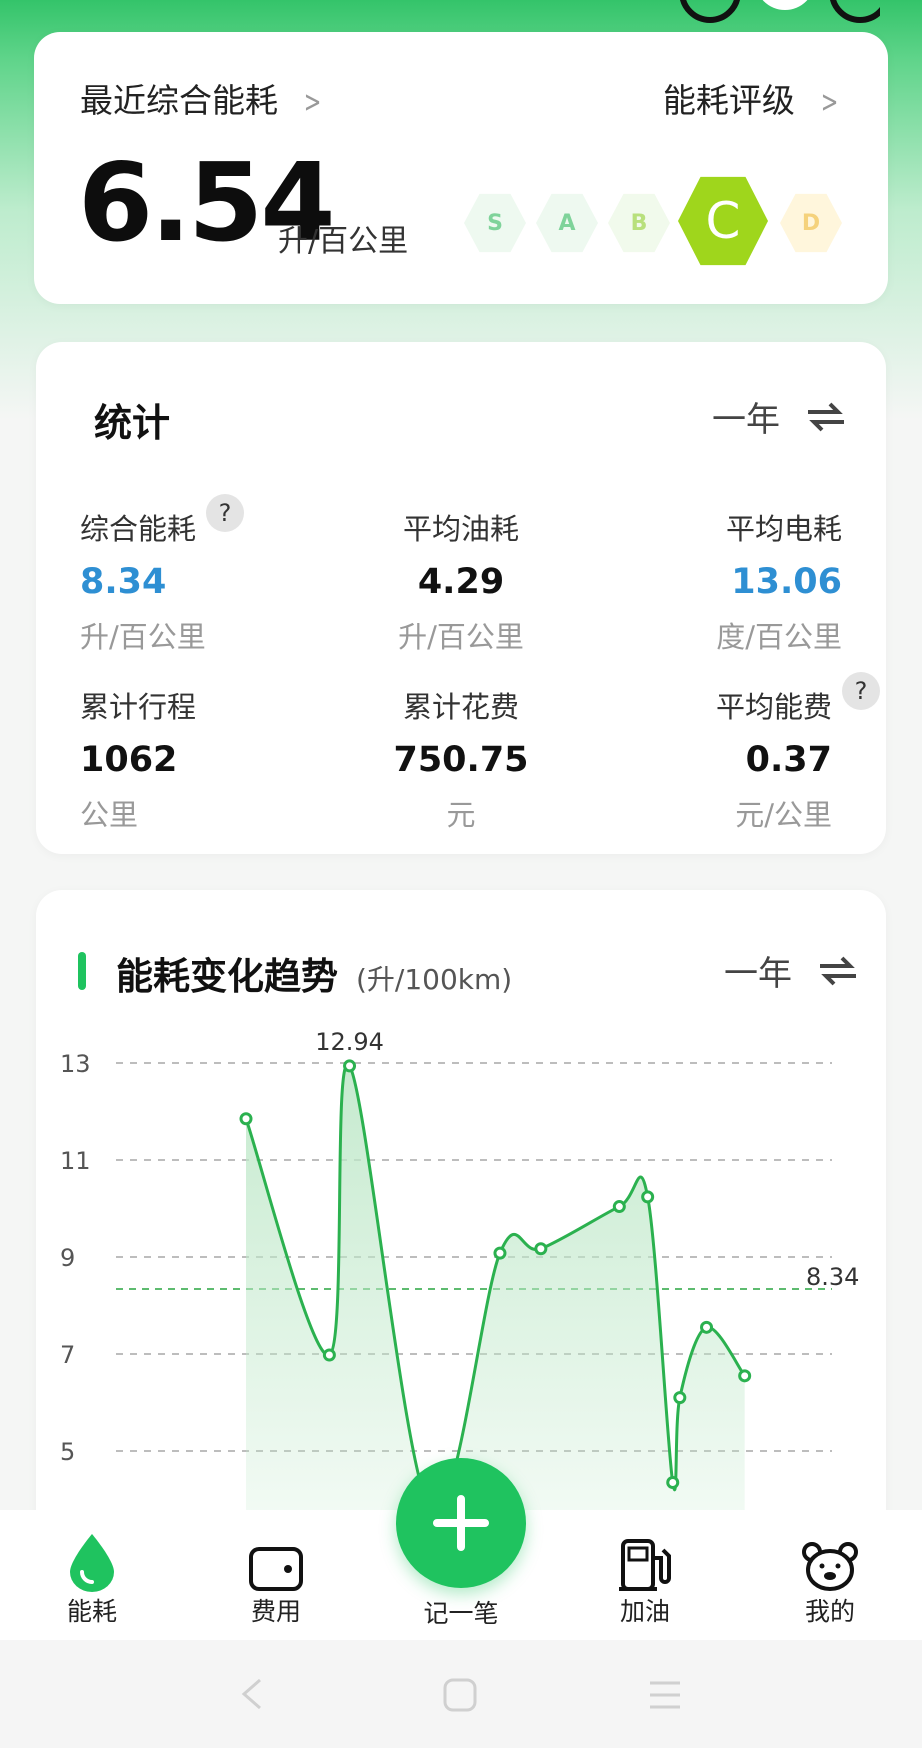 This screenshot has height=1748, width=922. Describe the element at coordinates (67, 1258) in the screenshot. I see `y-tick-label: 9` at that location.